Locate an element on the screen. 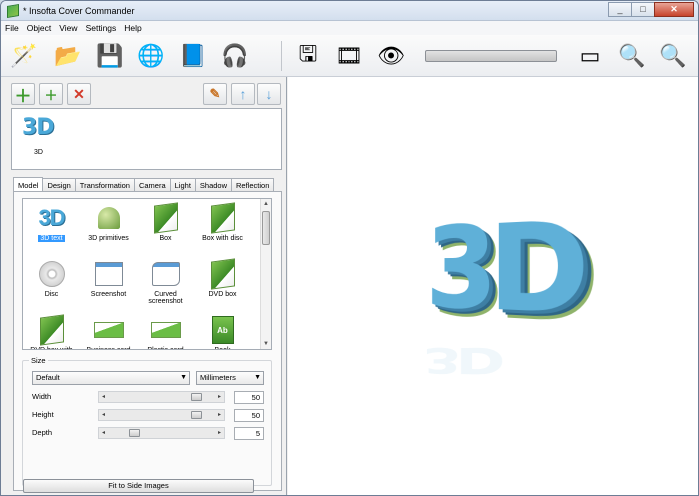 The width and height of the screenshot is (699, 496). save-image-button: 🖫 is located at coordinates (308, 56).